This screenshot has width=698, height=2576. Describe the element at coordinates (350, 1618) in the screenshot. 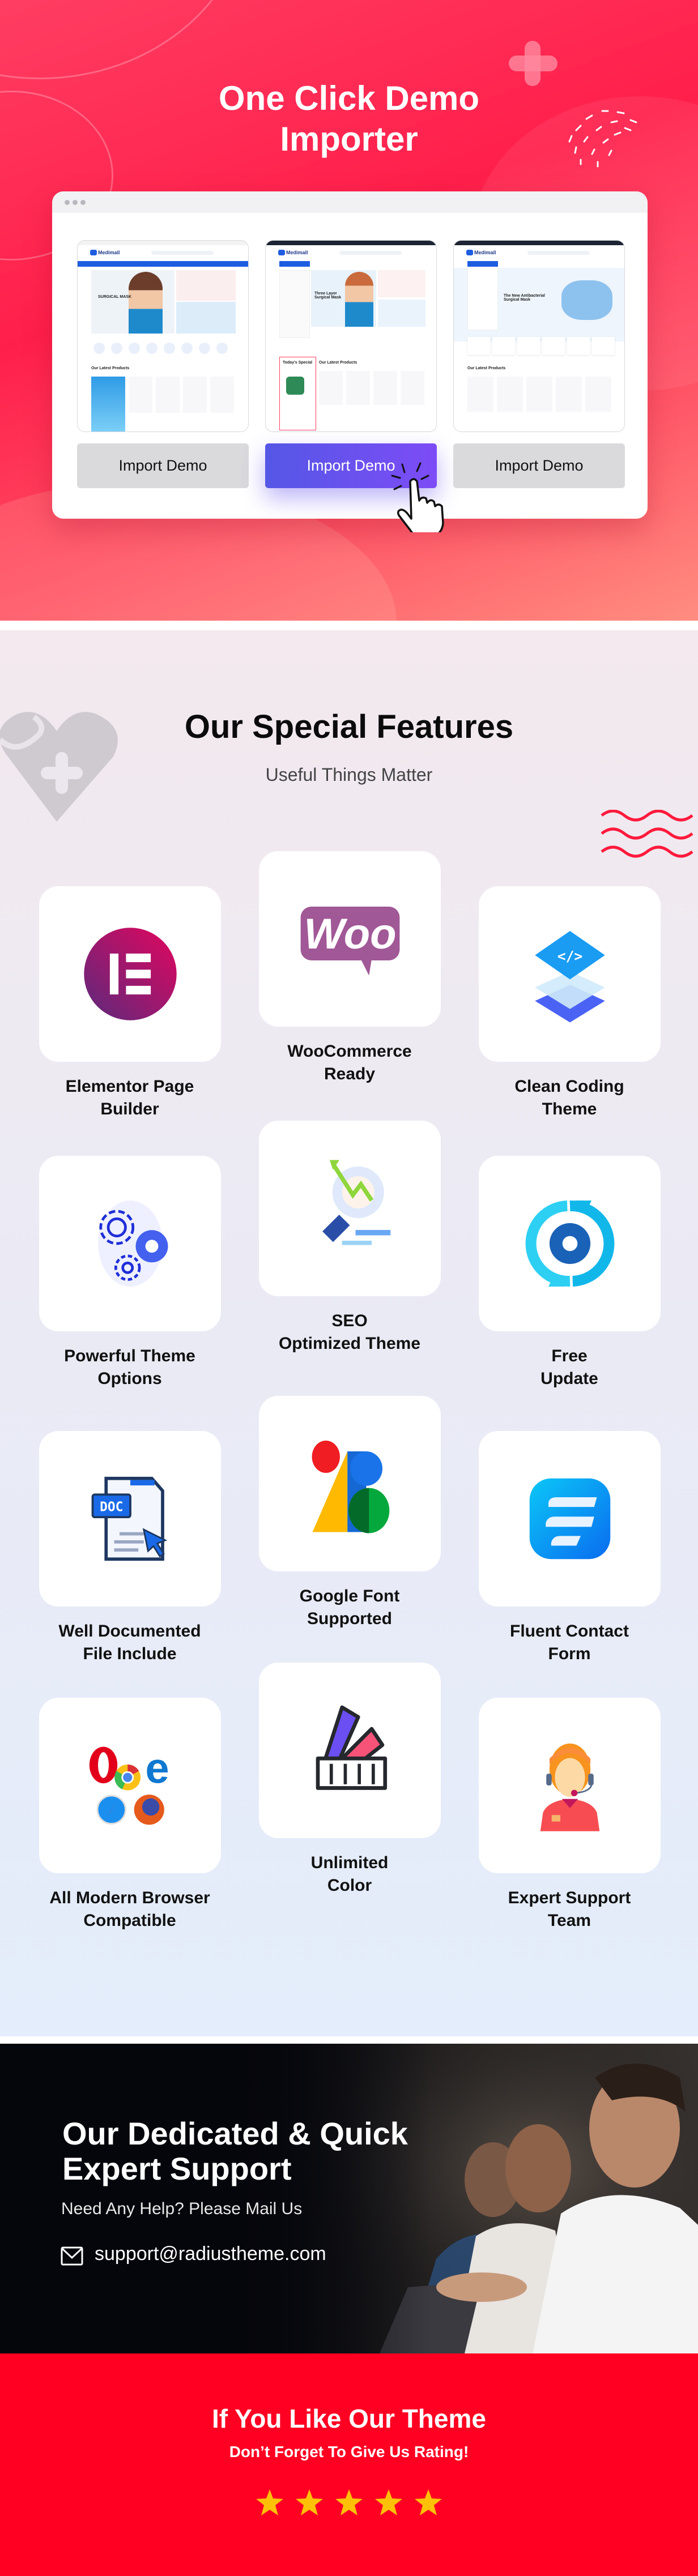

I see `feature-label-line: Supported` at that location.